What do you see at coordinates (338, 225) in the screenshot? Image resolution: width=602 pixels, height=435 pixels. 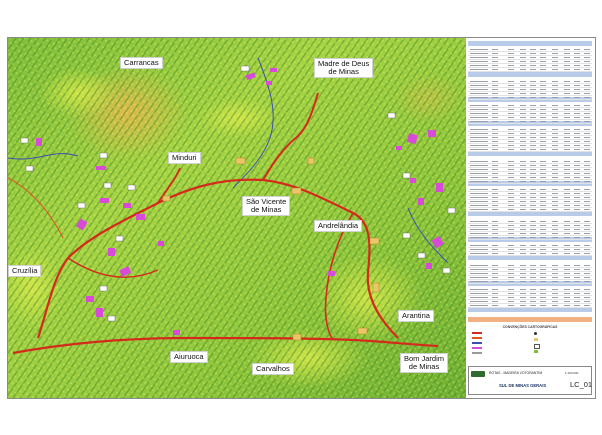 I see `city-name: Andrelândia` at bounding box center [338, 225].